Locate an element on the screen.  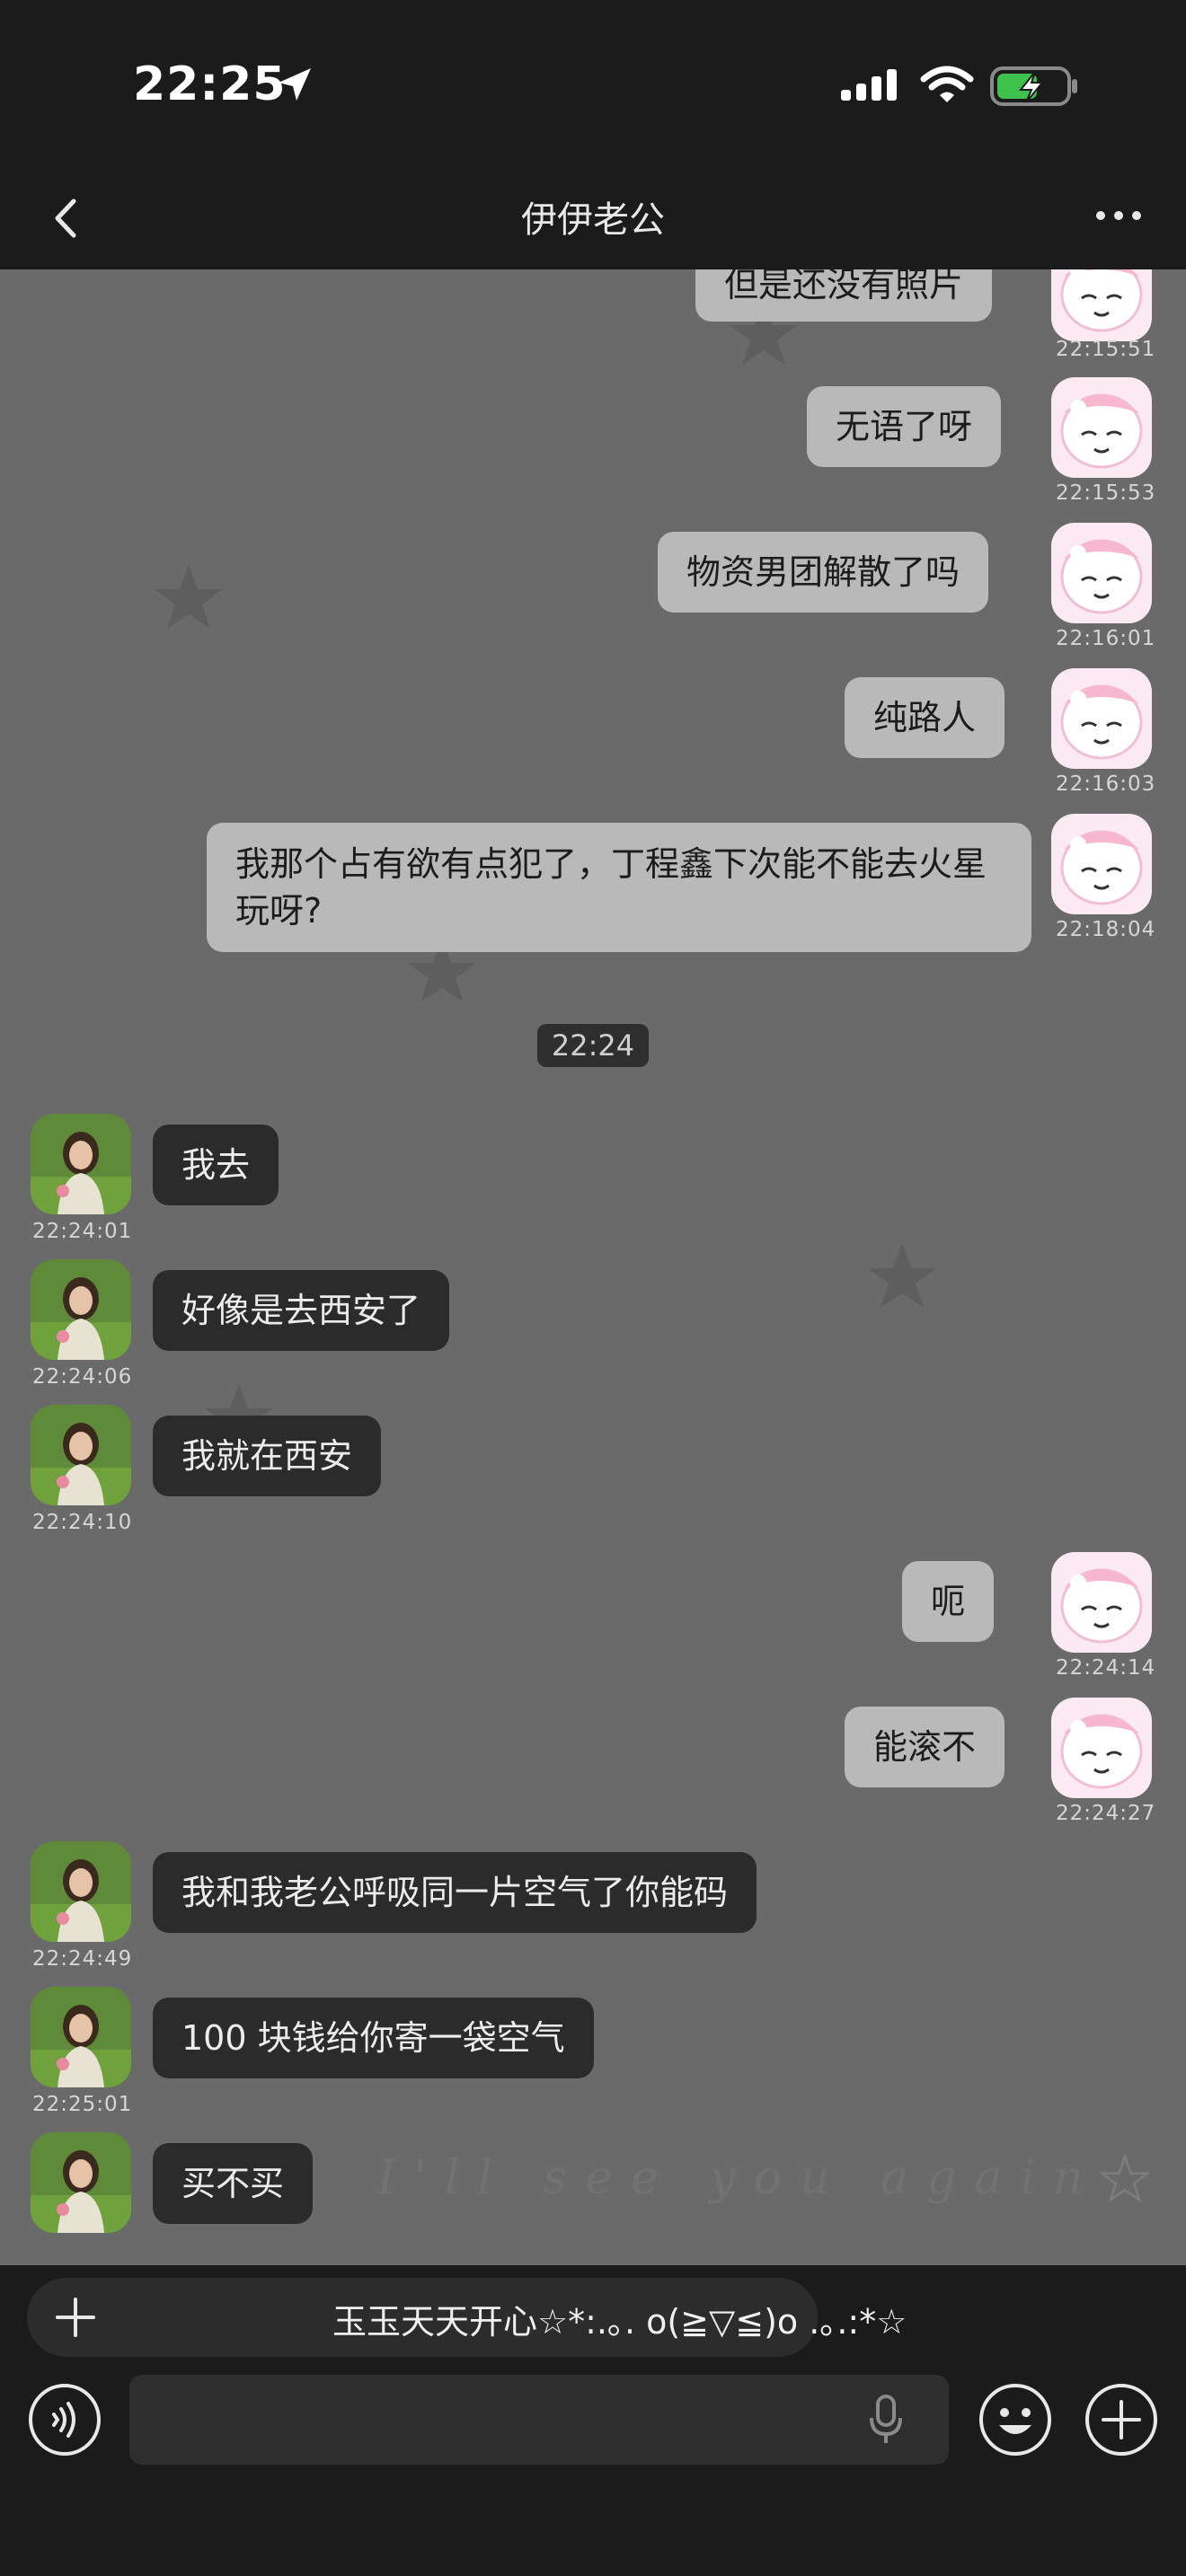
message-timestamp: 22:25:01 is located at coordinates (82, 2104).